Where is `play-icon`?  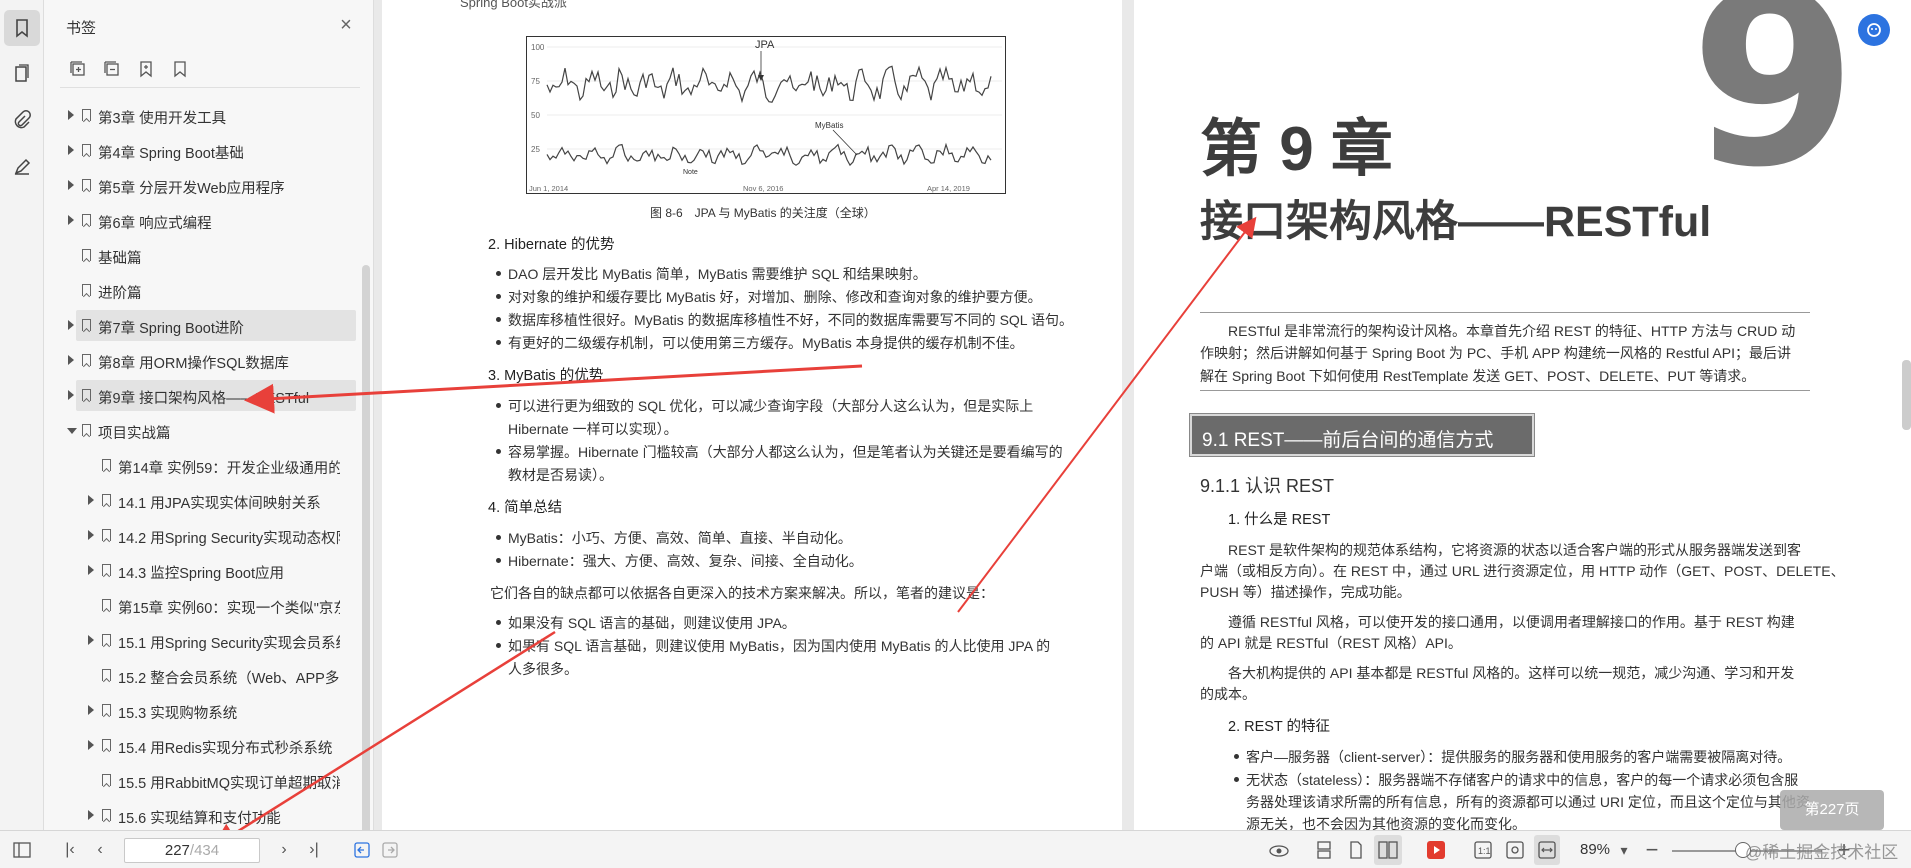 play-icon is located at coordinates (1436, 849).